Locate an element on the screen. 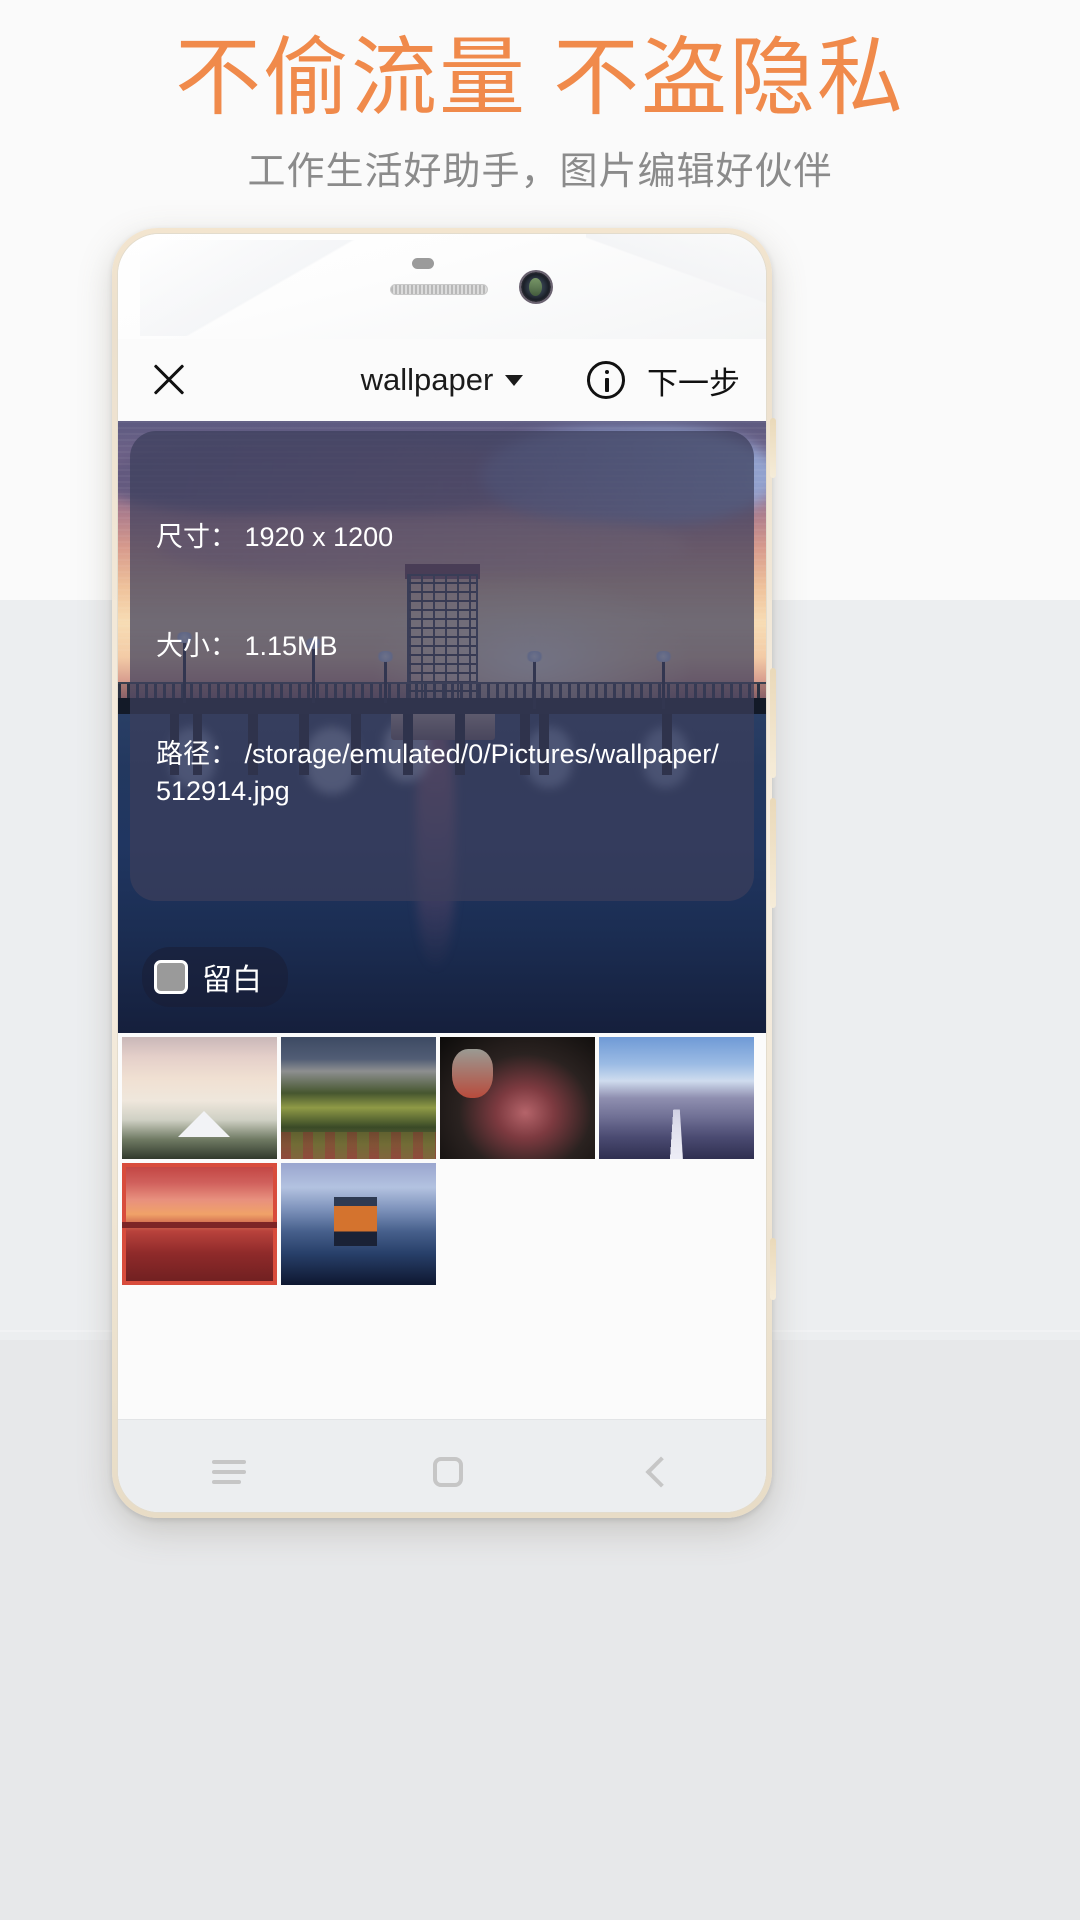  phone-side-button-lower is located at coordinates (773, 1269).